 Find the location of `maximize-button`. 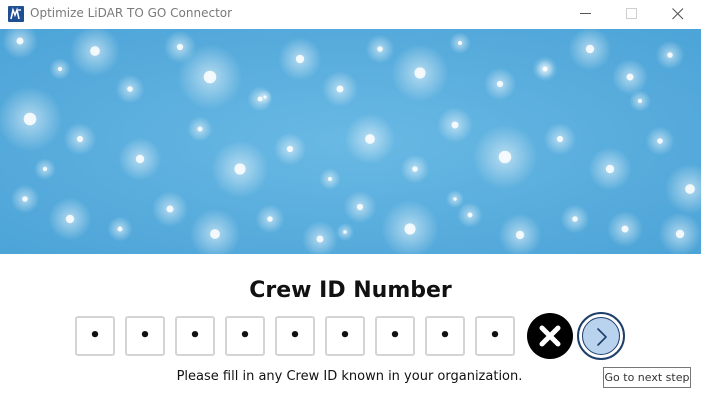

maximize-button is located at coordinates (632, 14).